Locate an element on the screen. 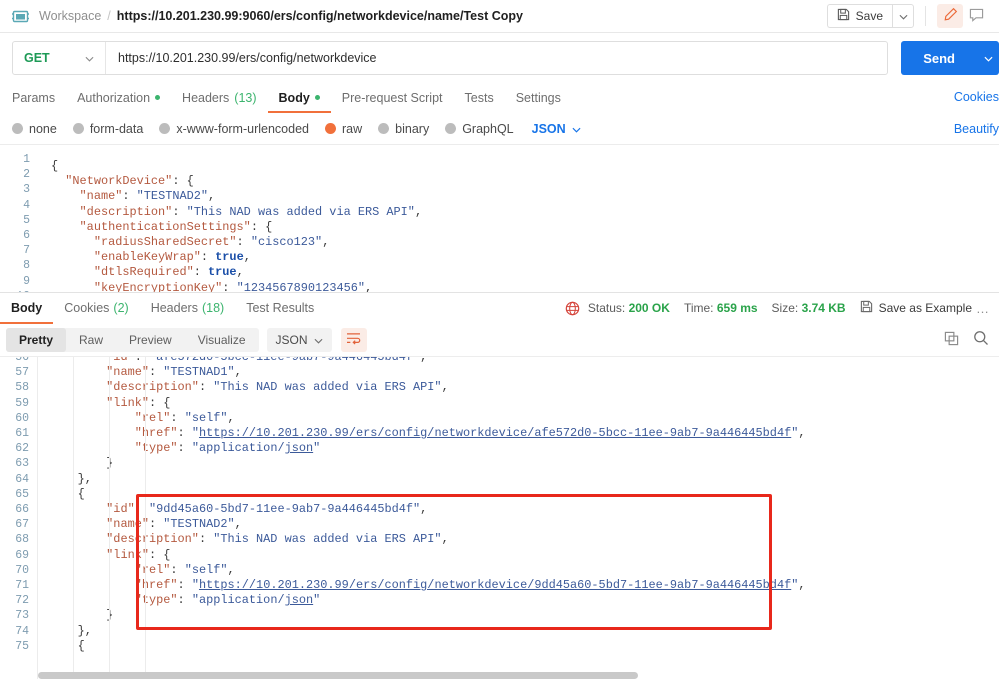 The width and height of the screenshot is (999, 679). code-token: "type" is located at coordinates (156, 448).